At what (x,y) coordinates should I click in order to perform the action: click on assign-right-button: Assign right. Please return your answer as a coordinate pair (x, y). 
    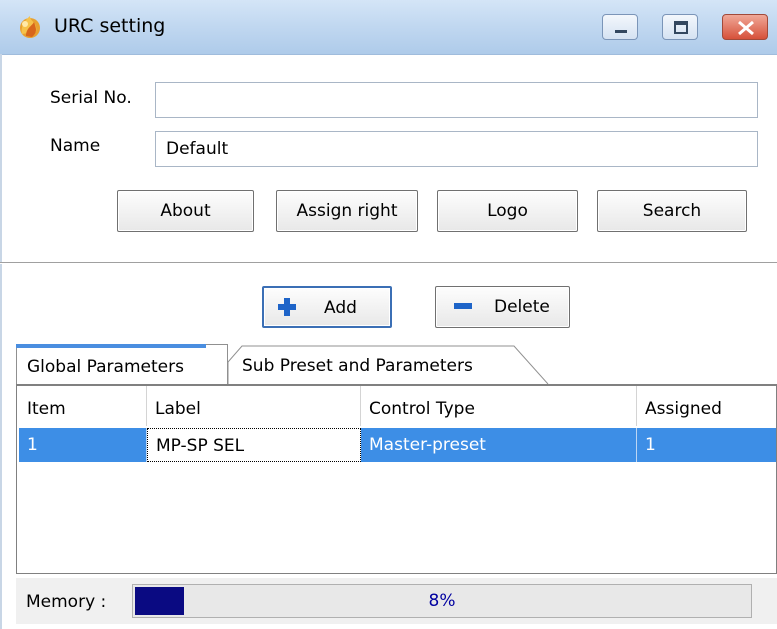
    Looking at the image, I should click on (347, 211).